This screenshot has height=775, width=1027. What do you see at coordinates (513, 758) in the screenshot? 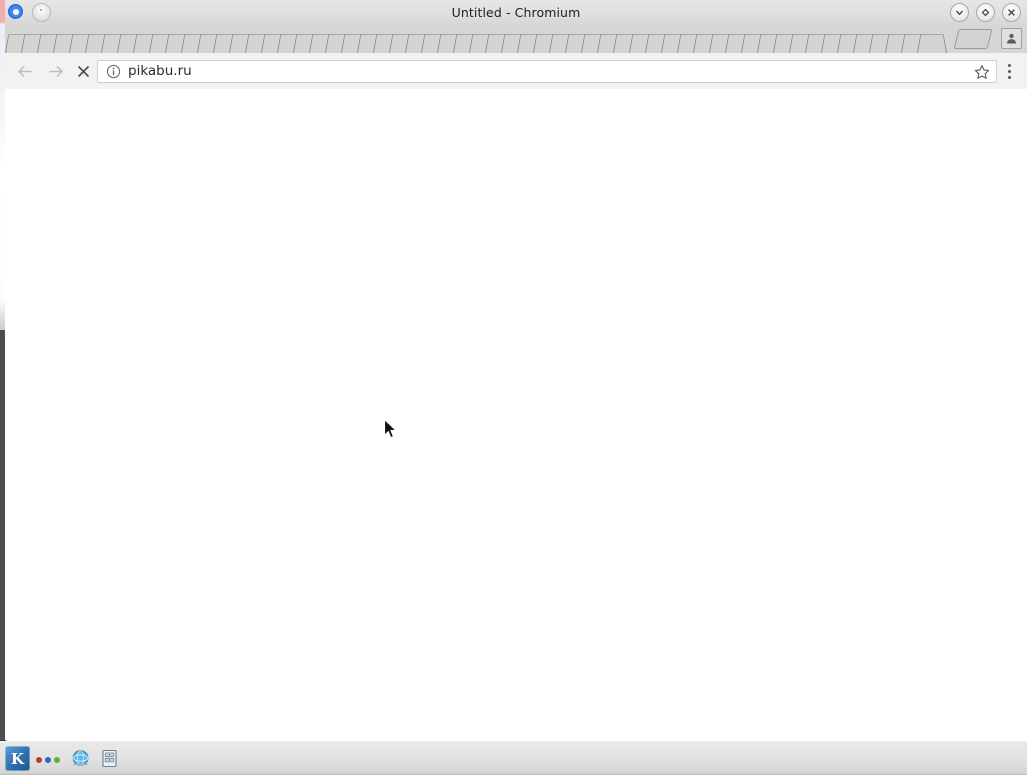
I see `taskbar: K` at bounding box center [513, 758].